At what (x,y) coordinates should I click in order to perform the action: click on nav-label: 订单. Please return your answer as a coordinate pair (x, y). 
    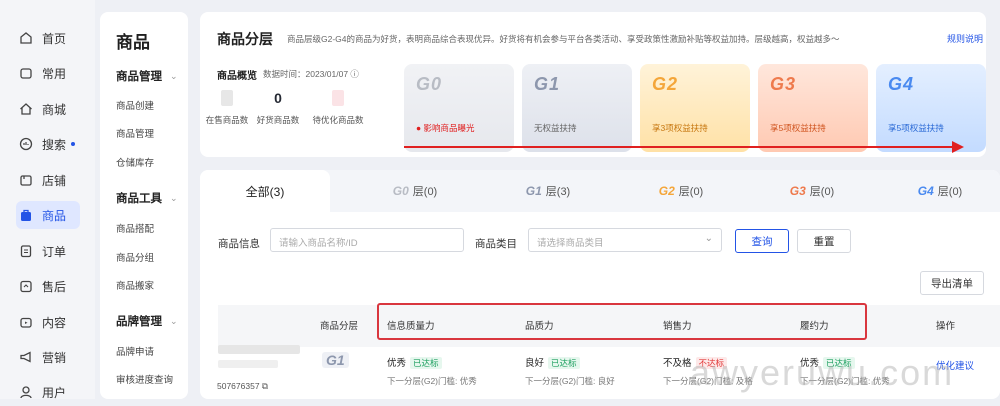
    Looking at the image, I should click on (54, 251).